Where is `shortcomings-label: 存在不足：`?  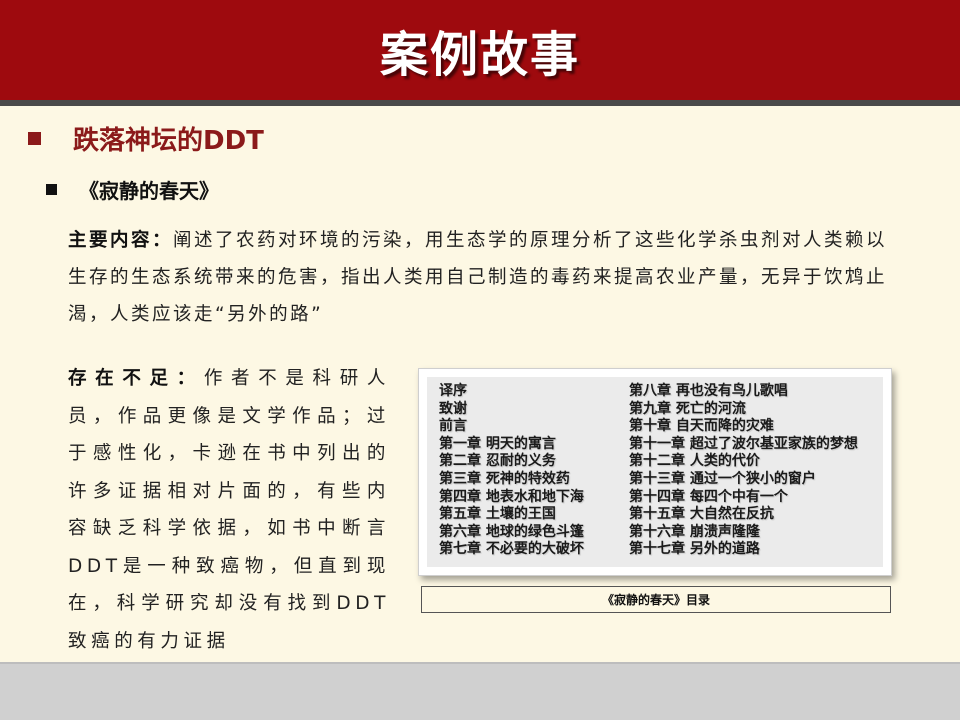
shortcomings-label: 存在不足： is located at coordinates (136, 378).